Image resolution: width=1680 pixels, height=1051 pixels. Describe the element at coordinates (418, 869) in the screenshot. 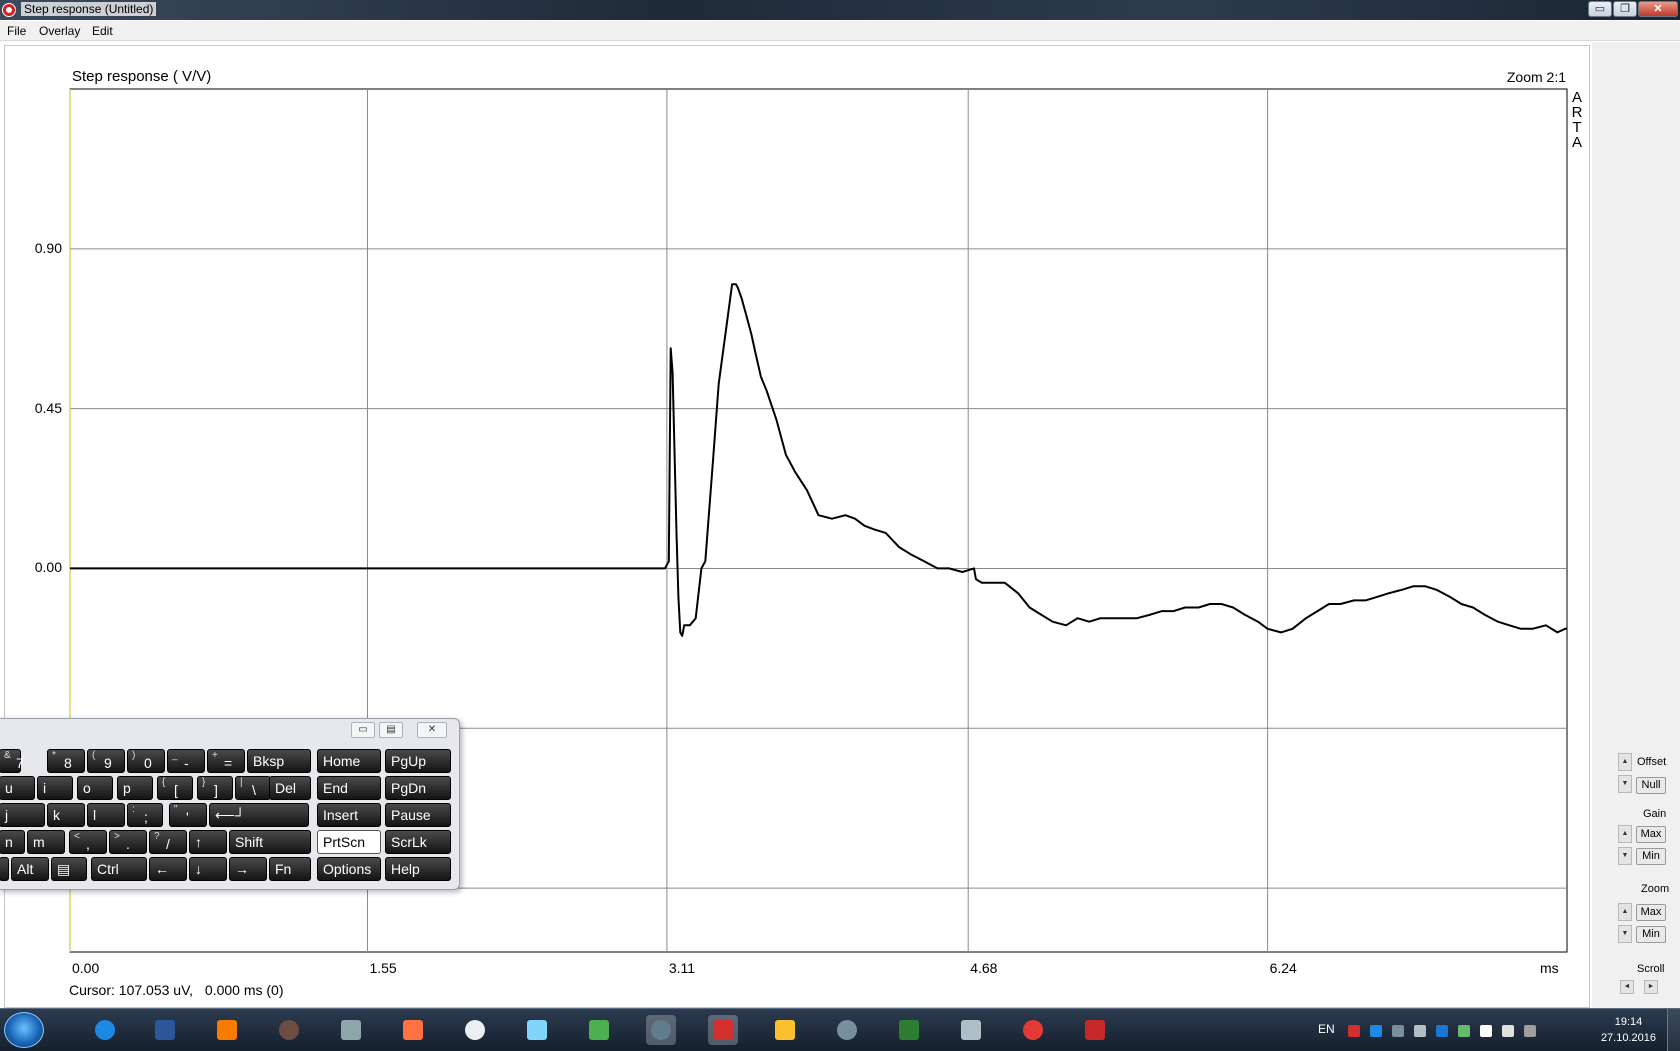

I see `osk-key: Help` at that location.